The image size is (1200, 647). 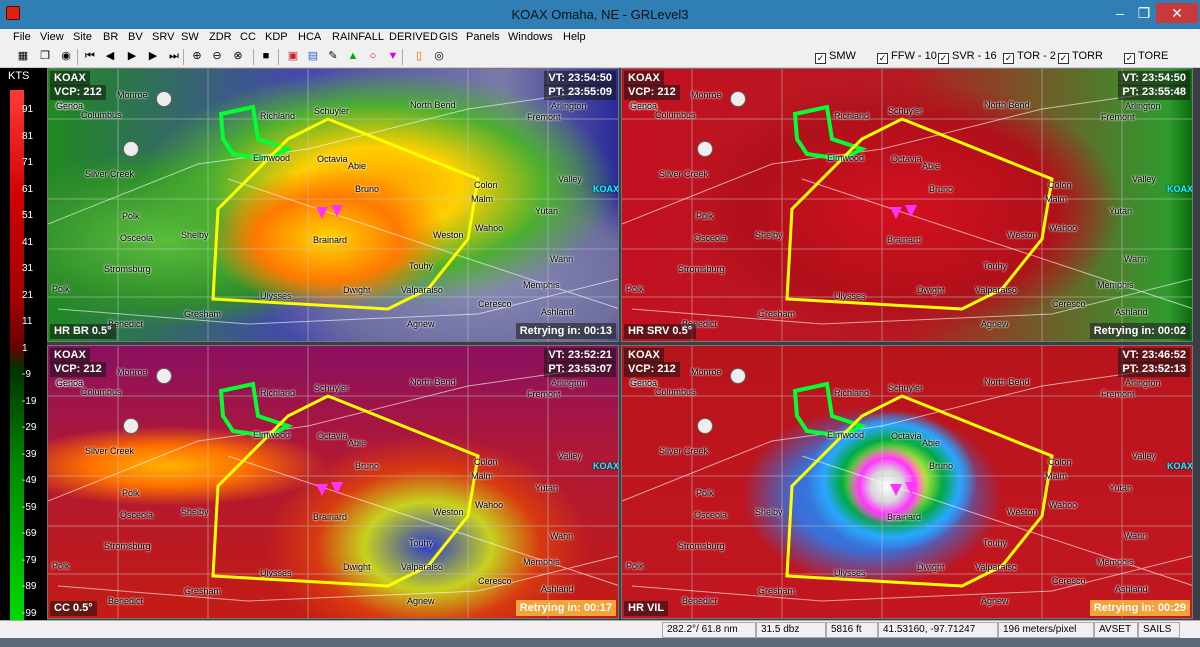 What do you see at coordinates (448, 235) in the screenshot?
I see `town-label: Weston` at bounding box center [448, 235].